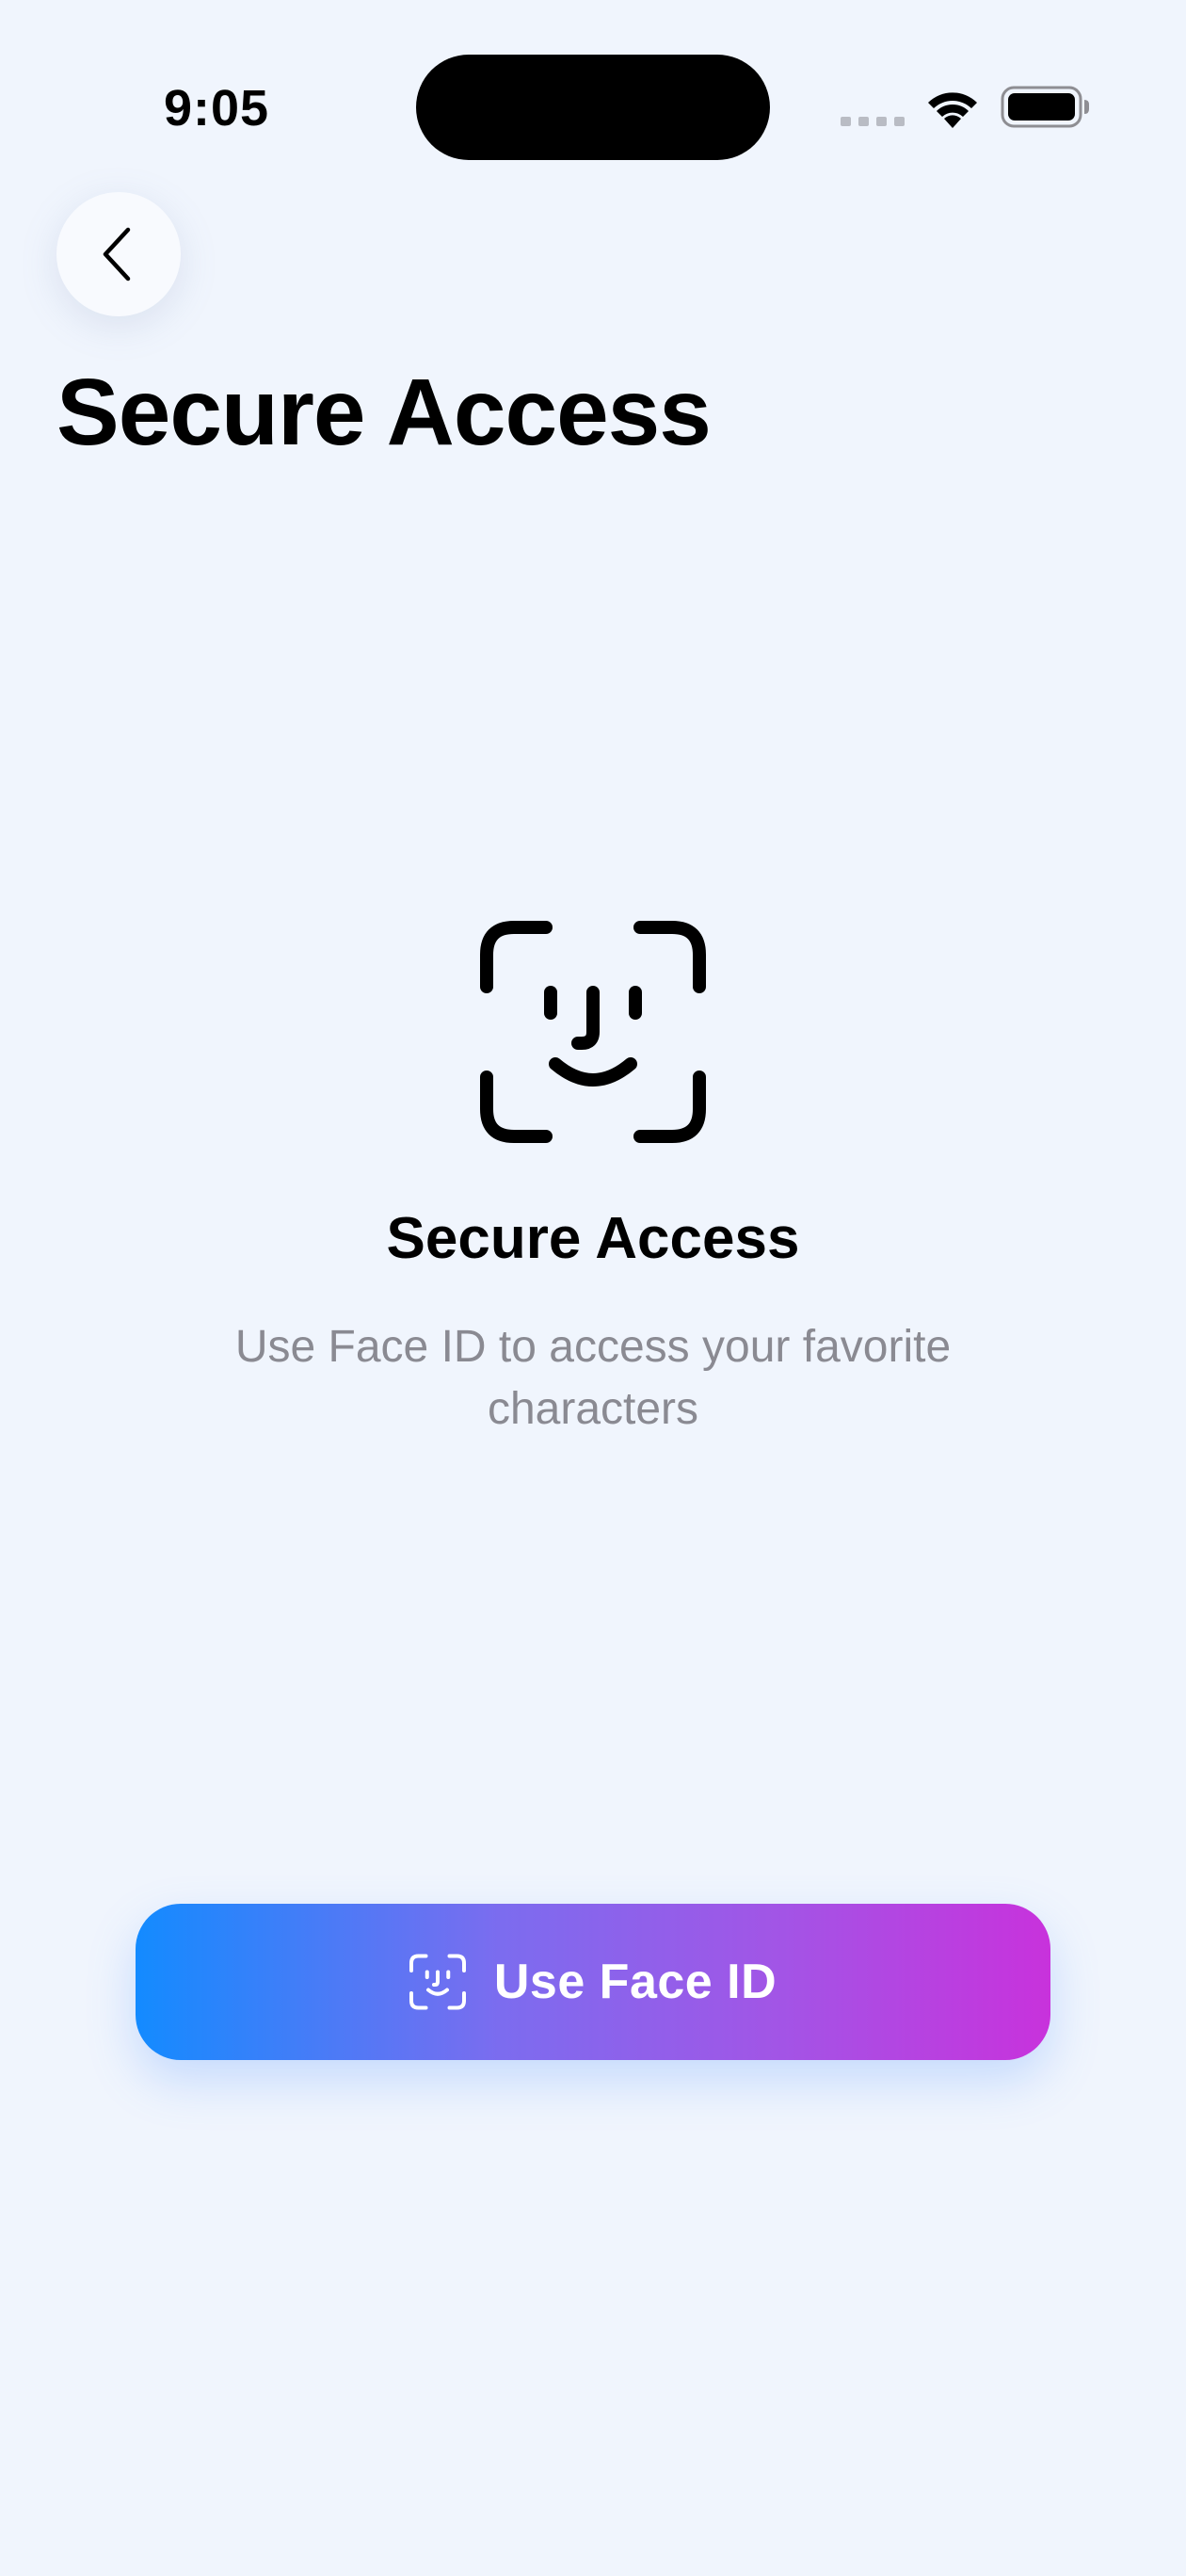  What do you see at coordinates (952, 110) in the screenshot?
I see `wifi-icon` at bounding box center [952, 110].